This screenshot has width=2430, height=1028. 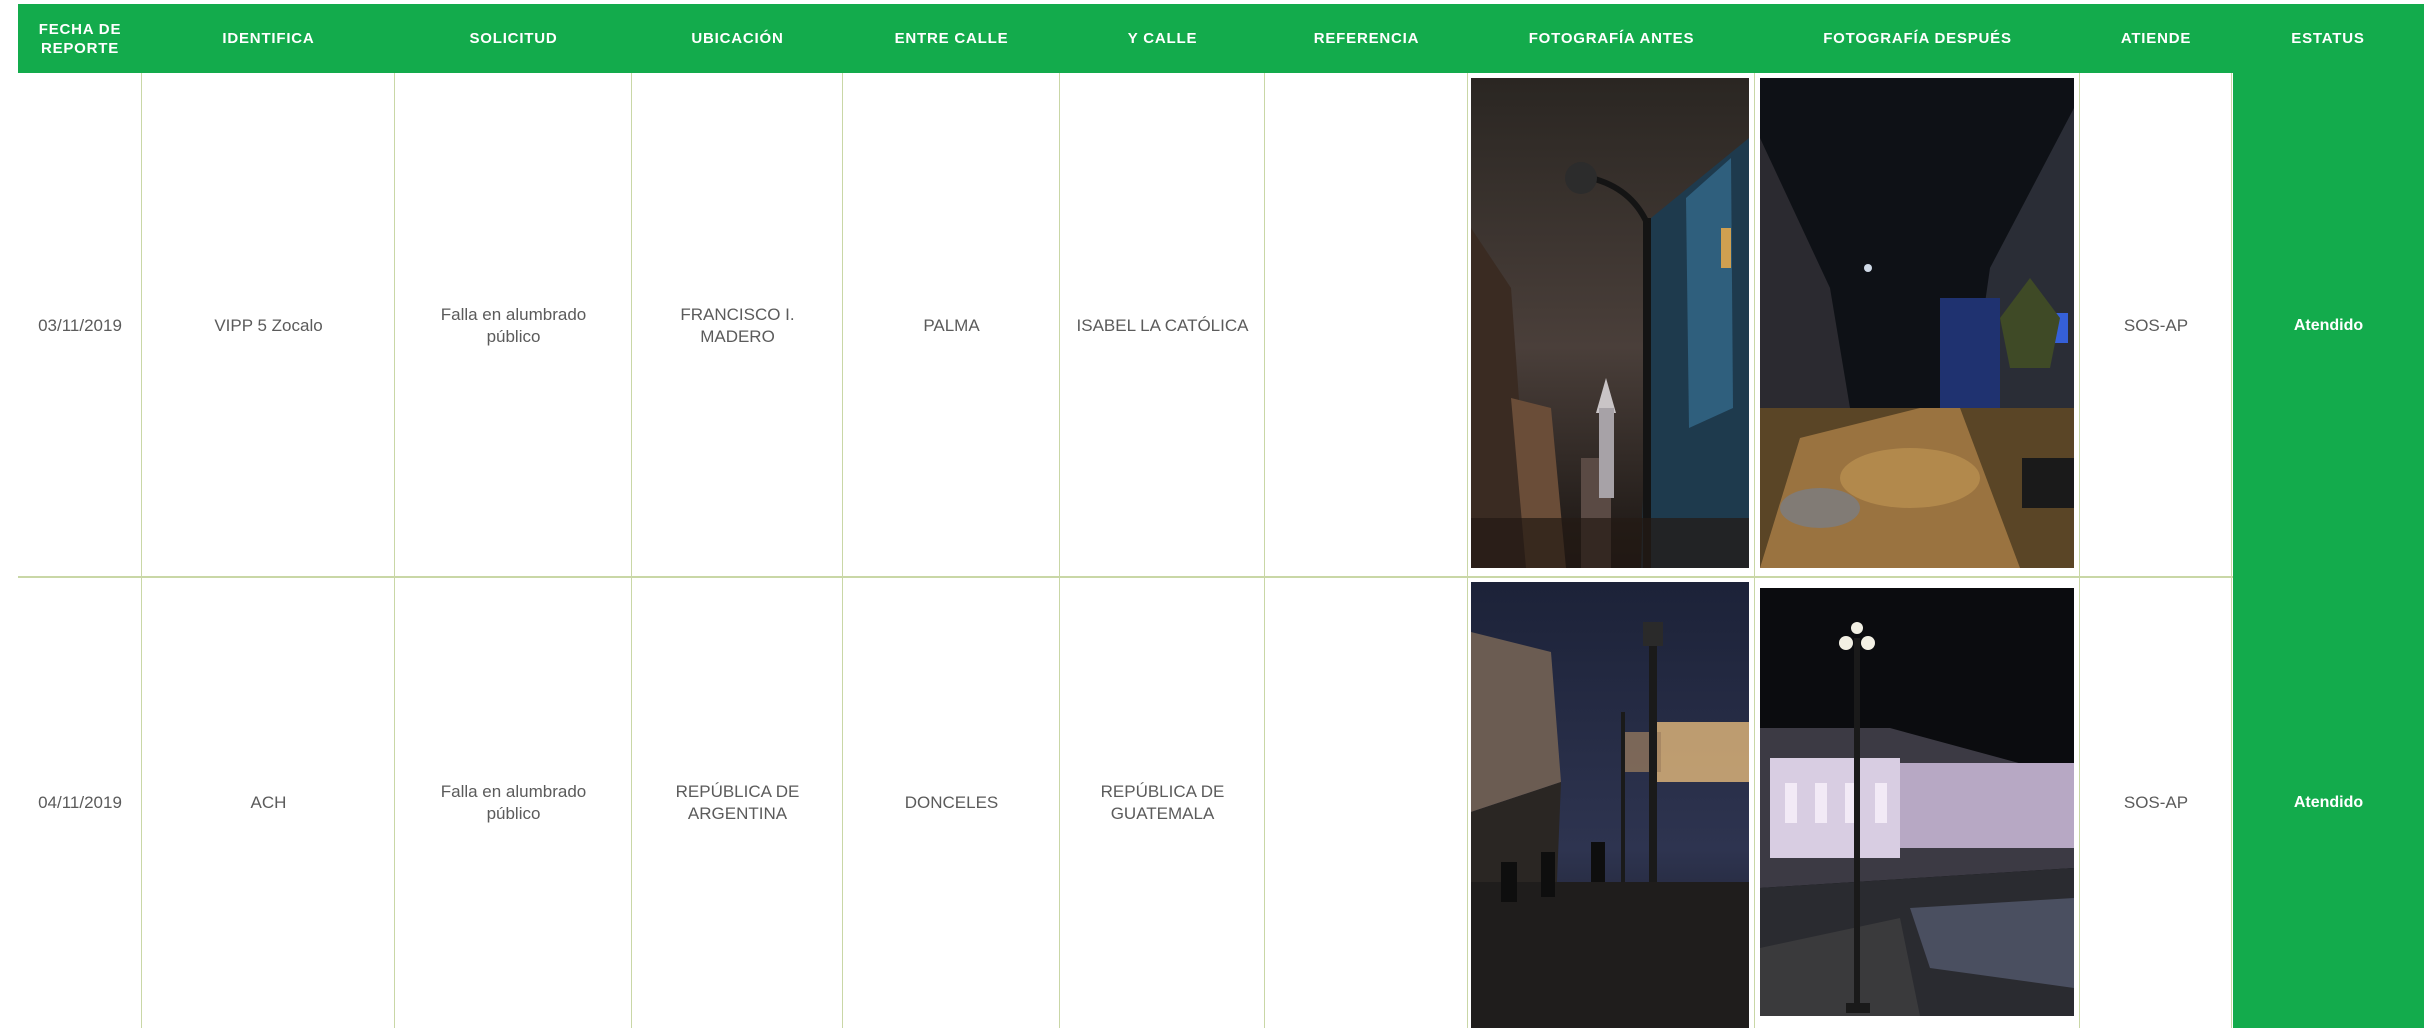 I want to click on header-estatus: ESTATUS, so click(x=2328, y=38).